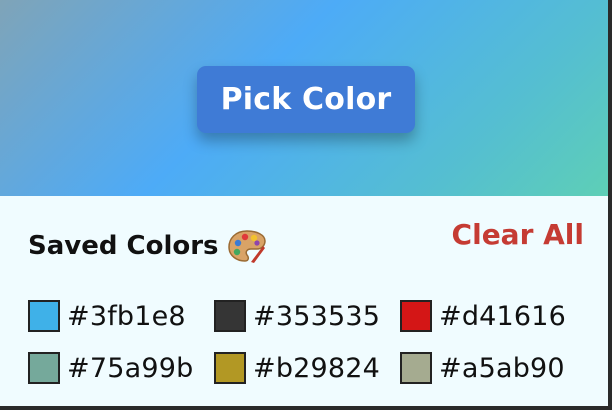 This screenshot has width=612, height=410. Describe the element at coordinates (502, 368) in the screenshot. I see `color-code: #a5ab90` at that location.